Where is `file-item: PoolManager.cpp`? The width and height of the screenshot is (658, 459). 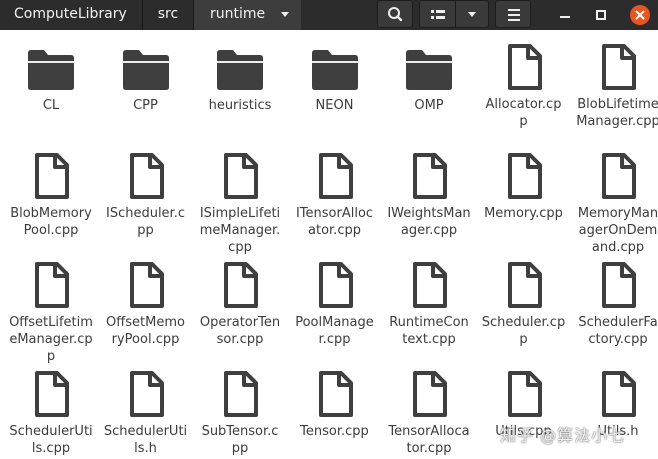 file-item: PoolManager.cpp is located at coordinates (335, 305).